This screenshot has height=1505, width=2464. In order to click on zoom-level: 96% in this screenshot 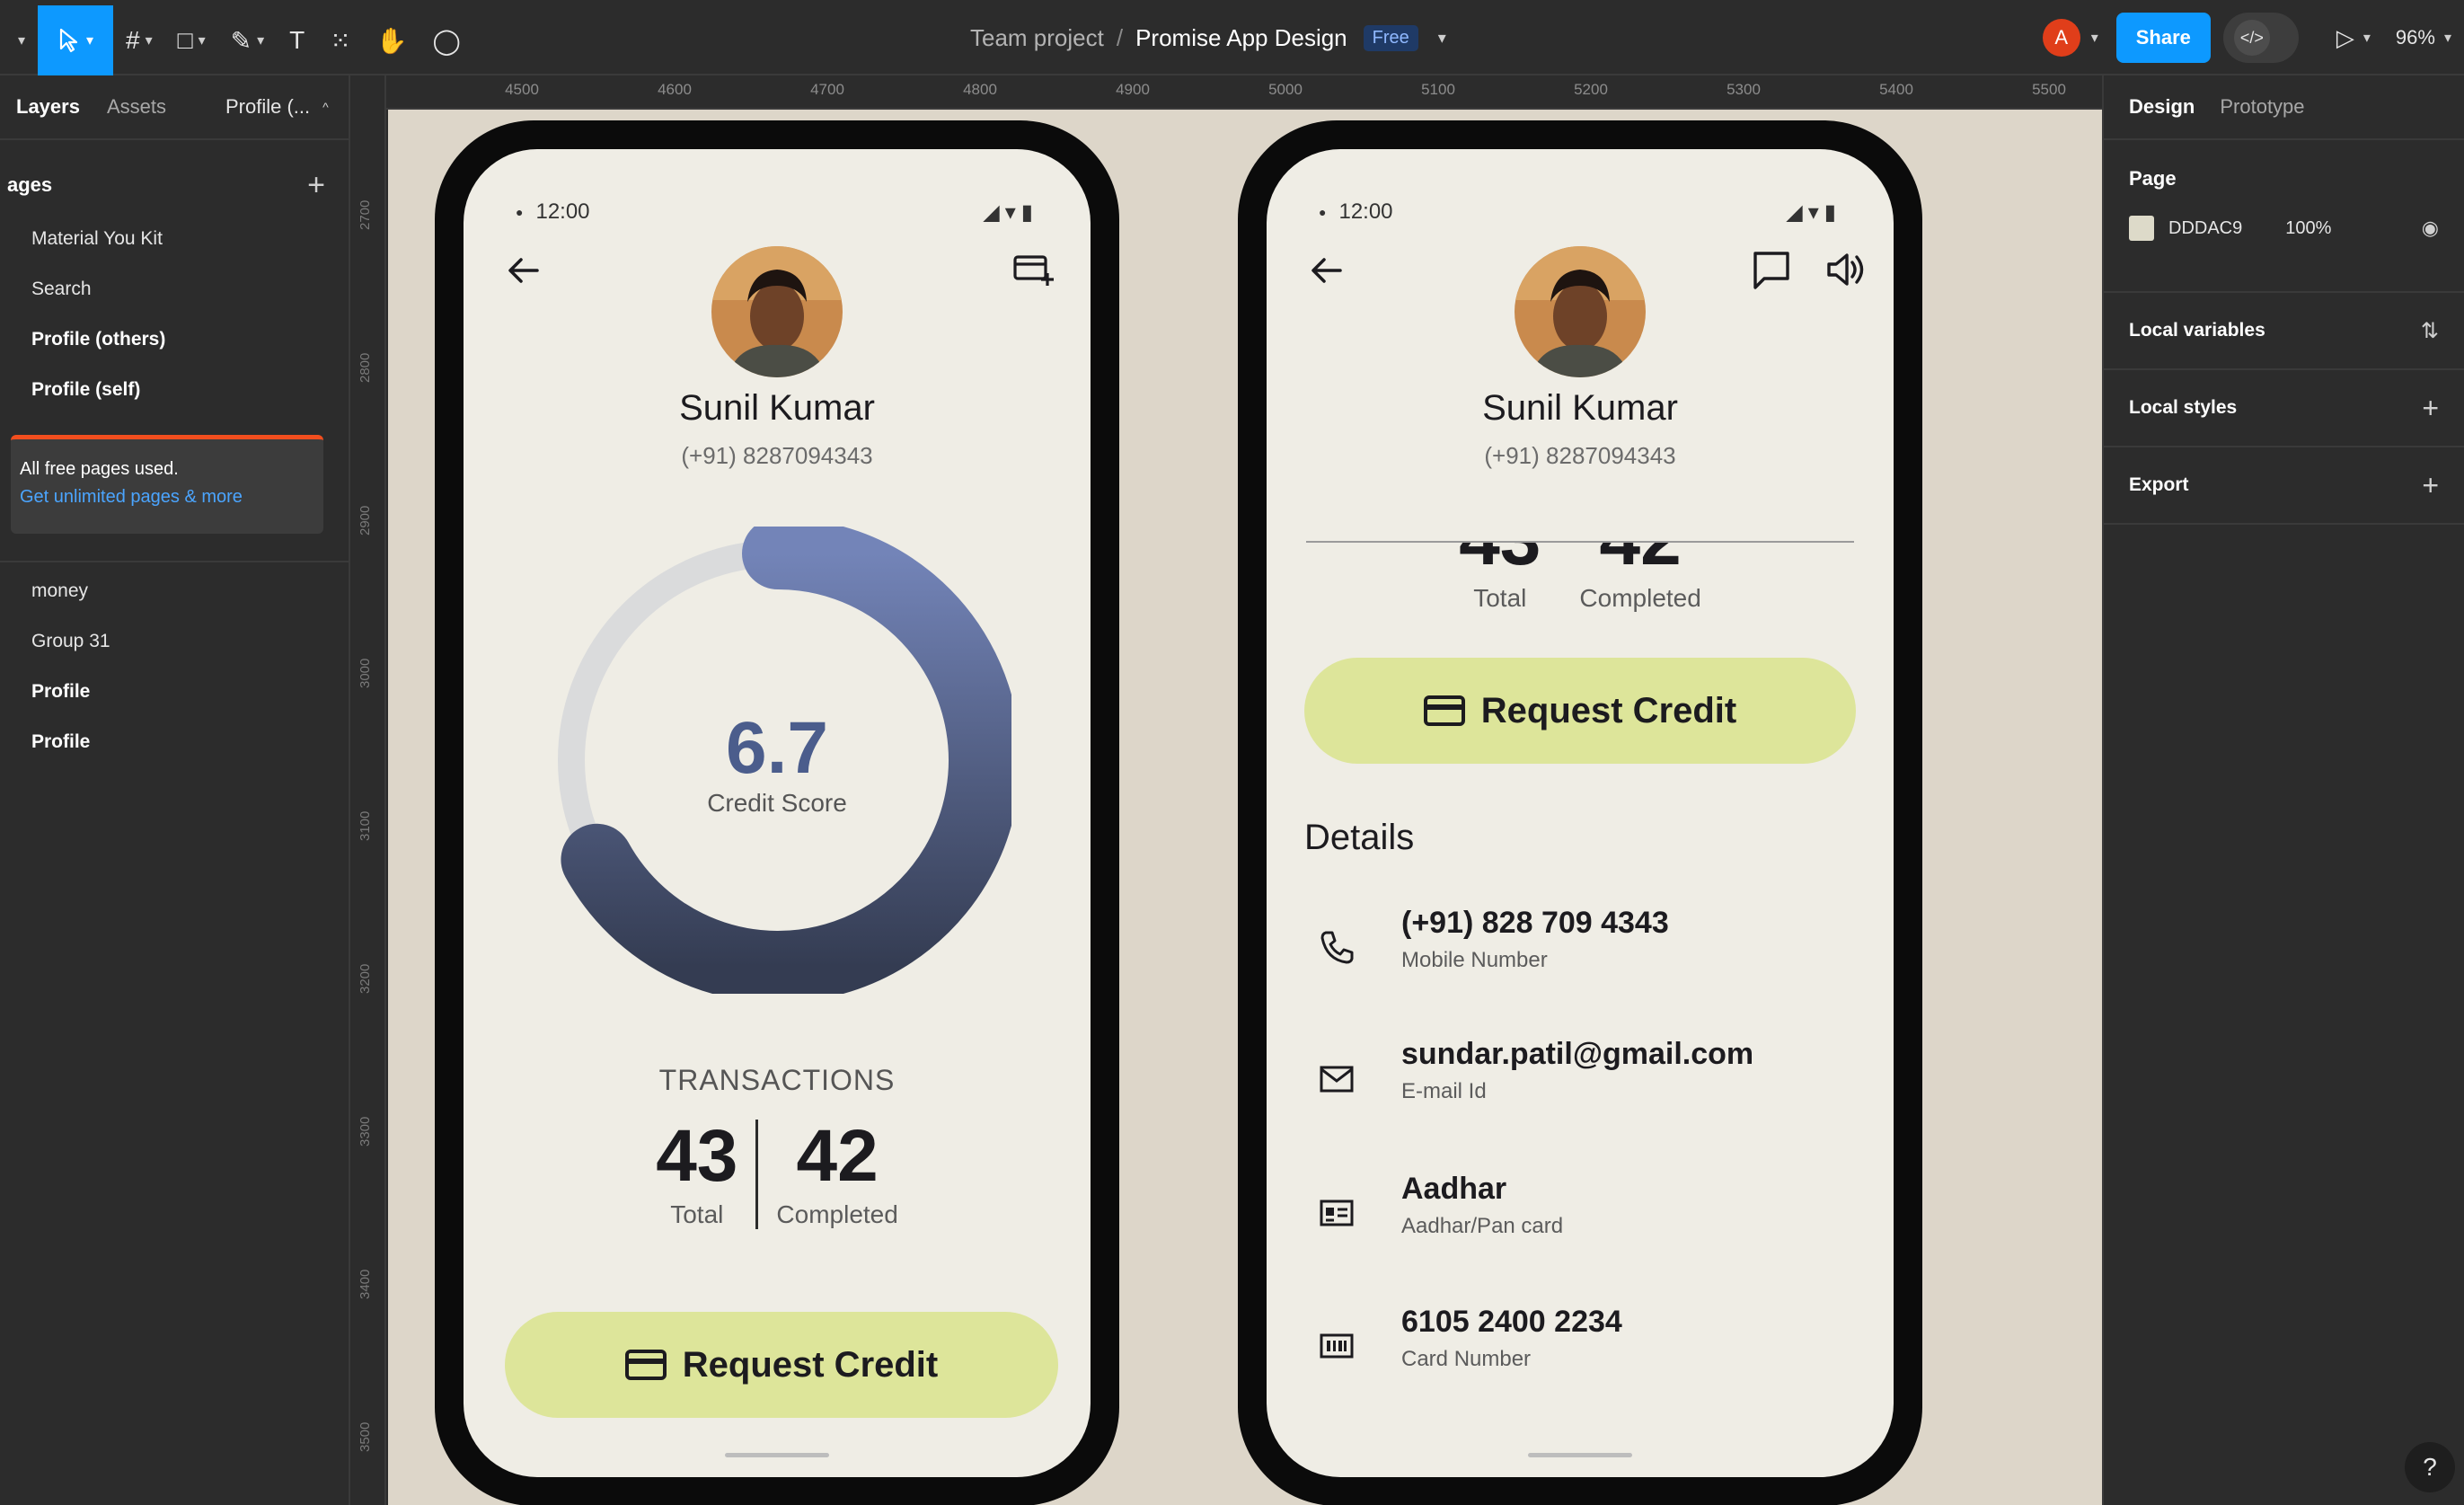, I will do `click(2415, 37)`.